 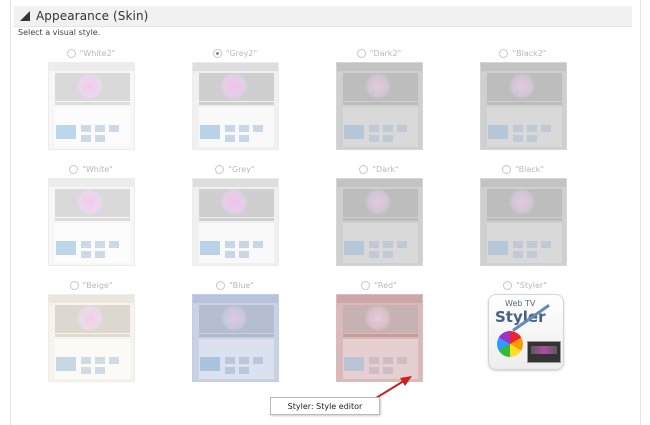 What do you see at coordinates (91, 106) in the screenshot?
I see `skin-thumbnail-white2` at bounding box center [91, 106].